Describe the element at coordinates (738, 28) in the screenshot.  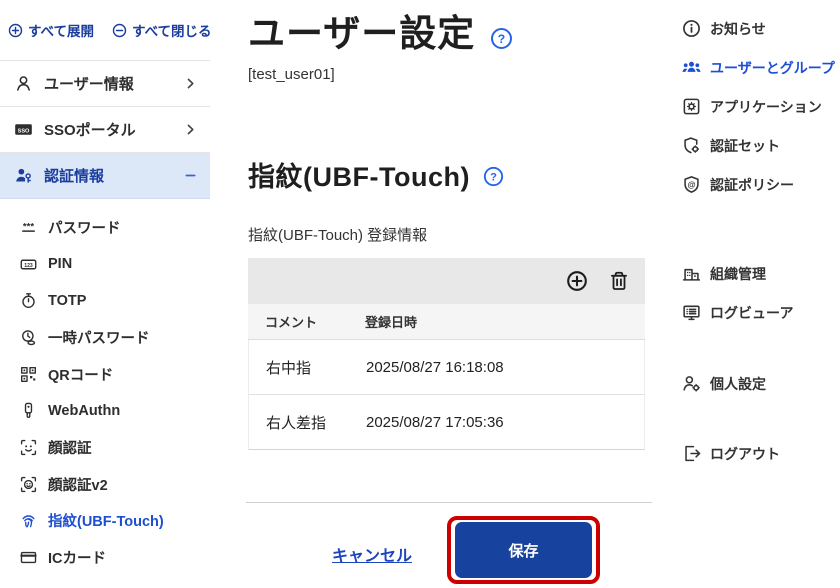
I see `item-label: お知らせ` at that location.